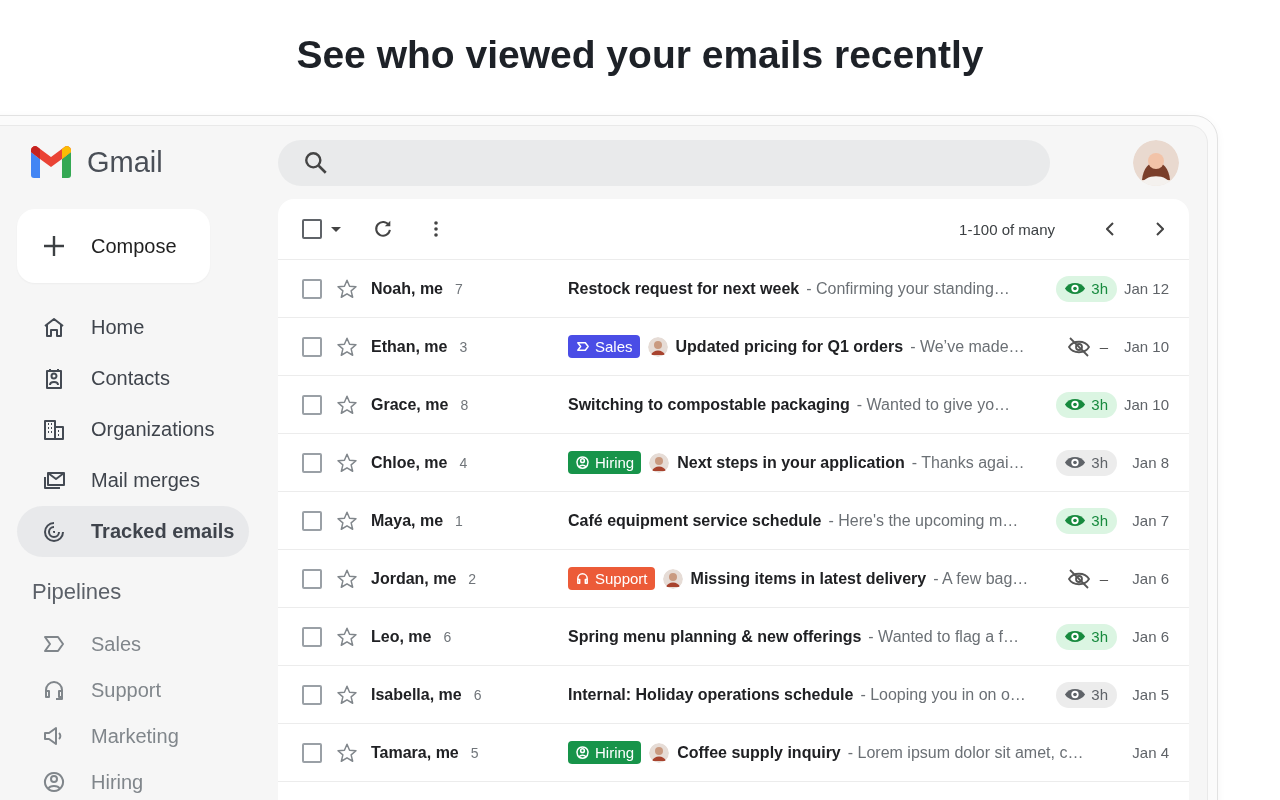 The height and width of the screenshot is (800, 1280). I want to click on search-field, so click(664, 163).